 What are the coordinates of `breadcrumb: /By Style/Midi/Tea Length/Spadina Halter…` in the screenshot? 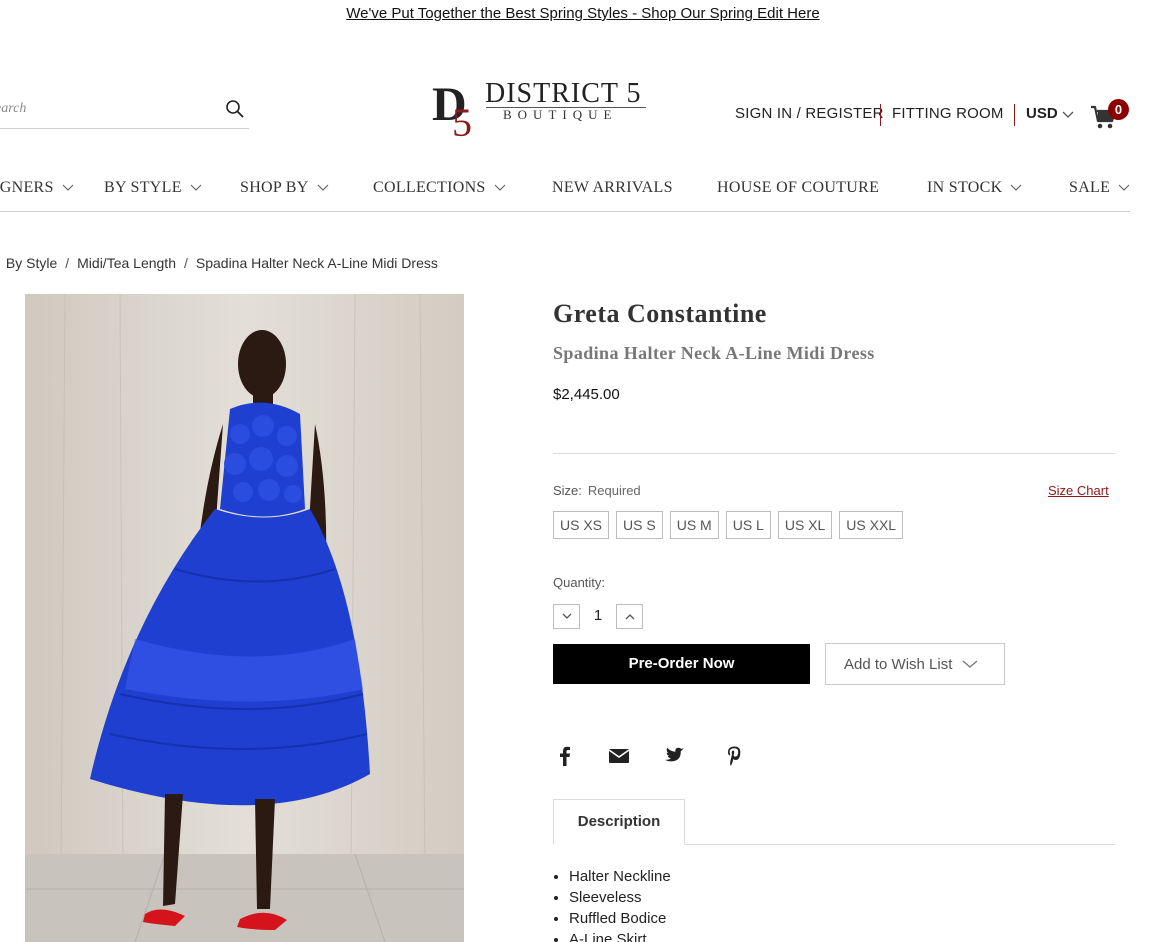 It's located at (219, 263).